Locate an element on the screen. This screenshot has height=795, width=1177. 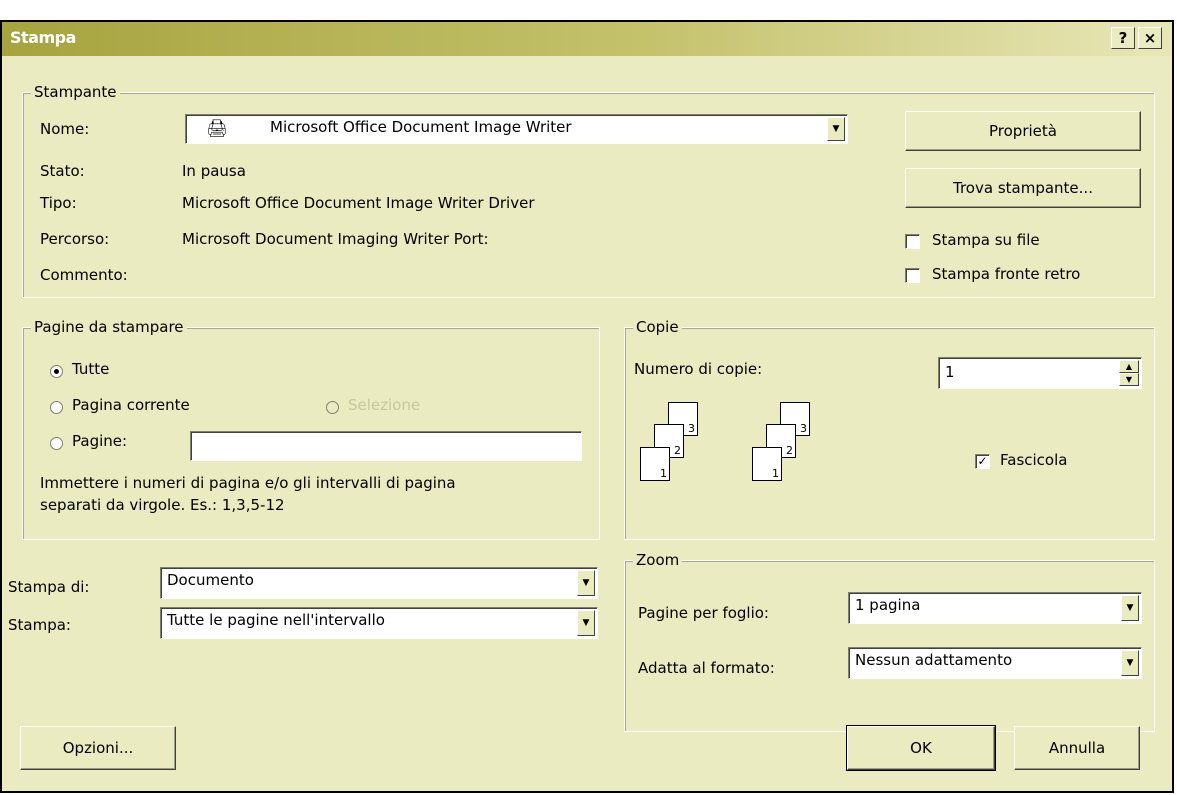
copies-count-label: Numero di copie: is located at coordinates (698, 369).